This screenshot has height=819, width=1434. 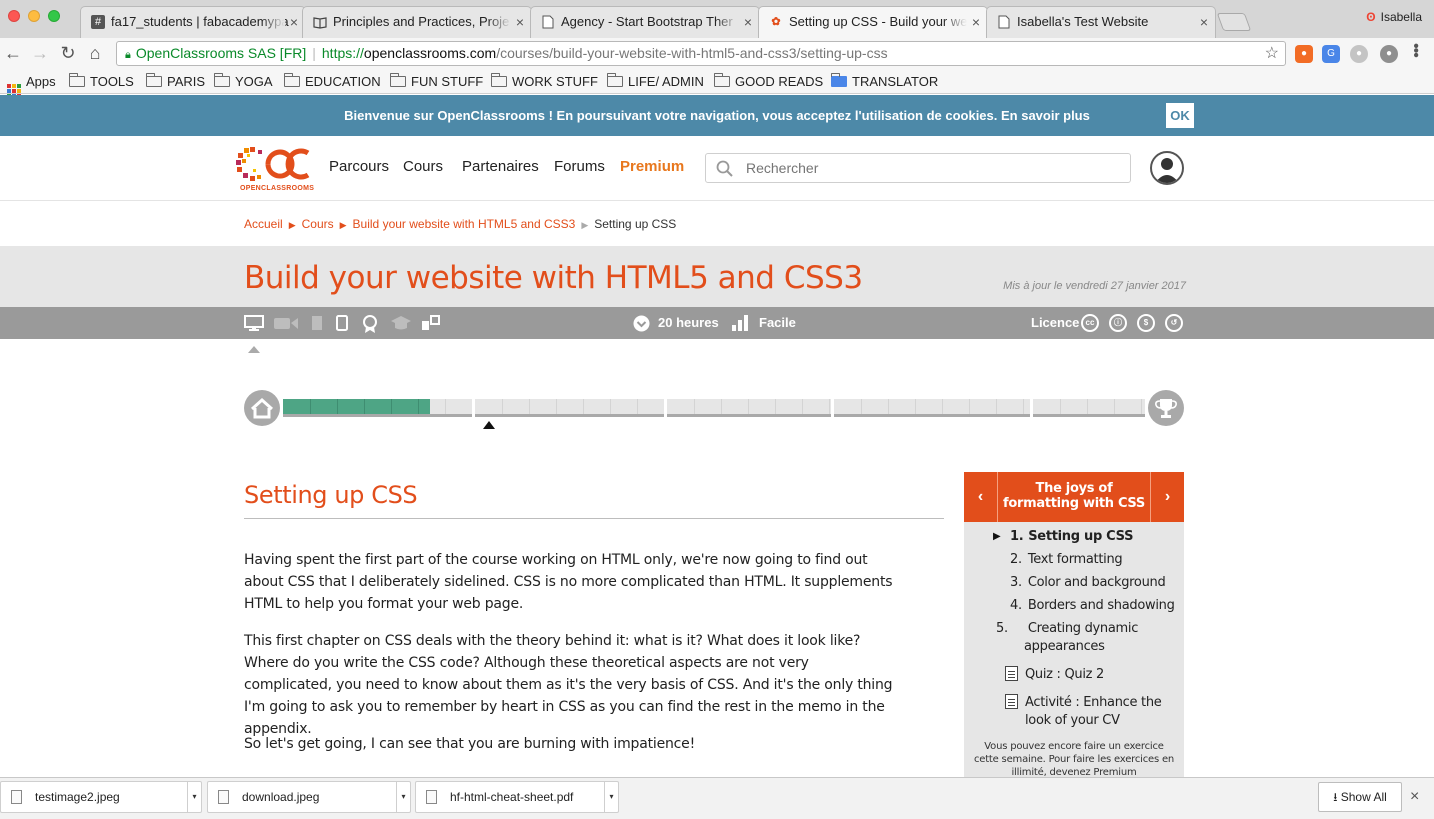 What do you see at coordinates (175, 82) in the screenshot?
I see `bookmark-folder-paris: PARIS` at bounding box center [175, 82].